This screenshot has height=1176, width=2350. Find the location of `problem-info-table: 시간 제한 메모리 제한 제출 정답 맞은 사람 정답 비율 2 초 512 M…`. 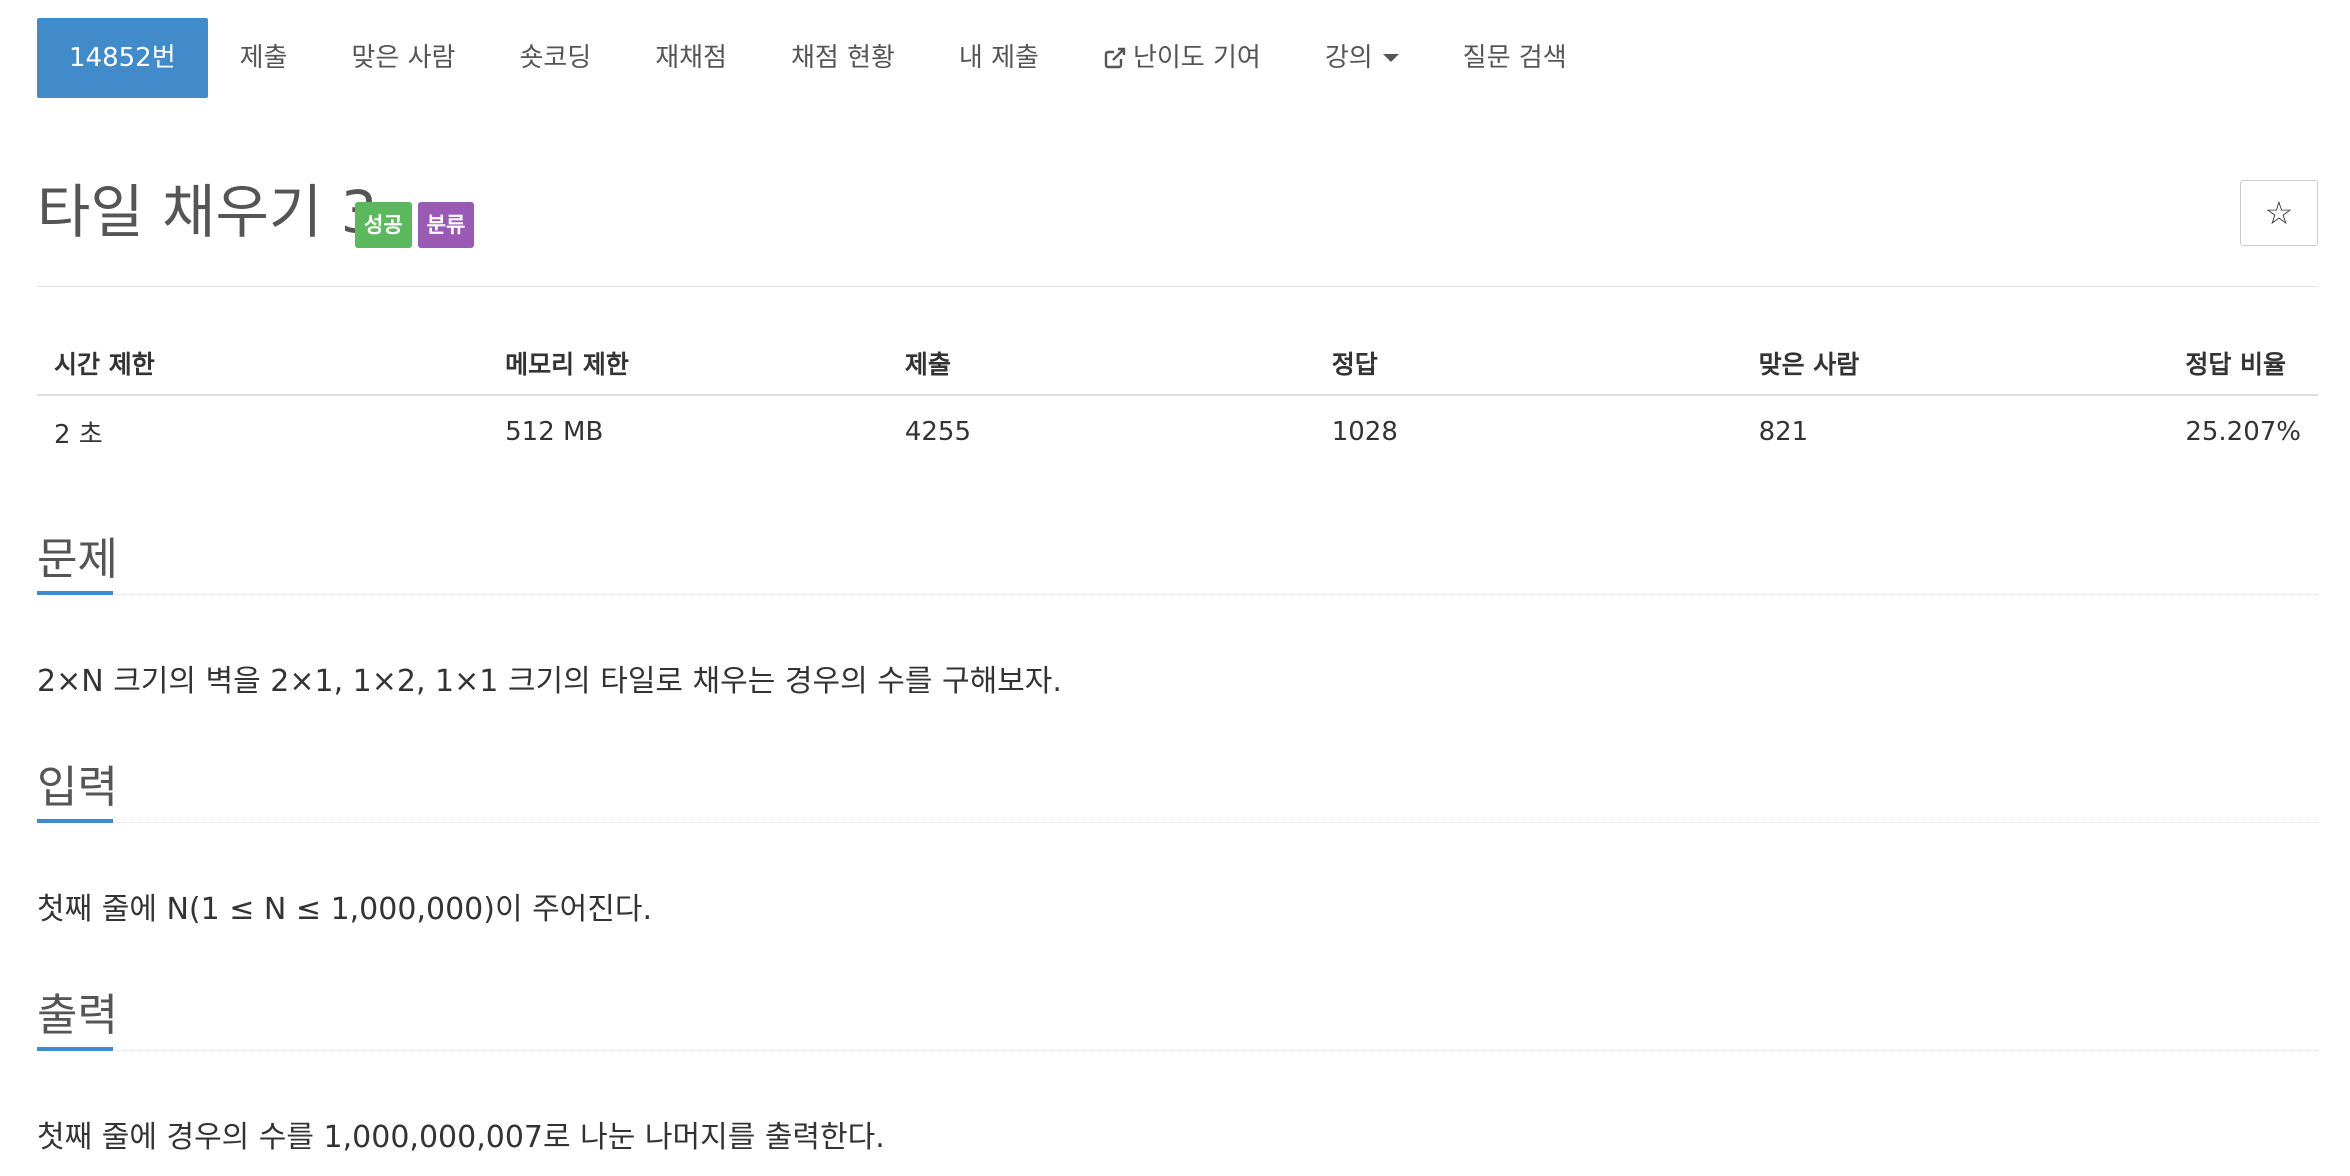

problem-info-table: 시간 제한 메모리 제한 제출 정답 맞은 사람 정답 비율 2 초 512 M… is located at coordinates (1177, 400).